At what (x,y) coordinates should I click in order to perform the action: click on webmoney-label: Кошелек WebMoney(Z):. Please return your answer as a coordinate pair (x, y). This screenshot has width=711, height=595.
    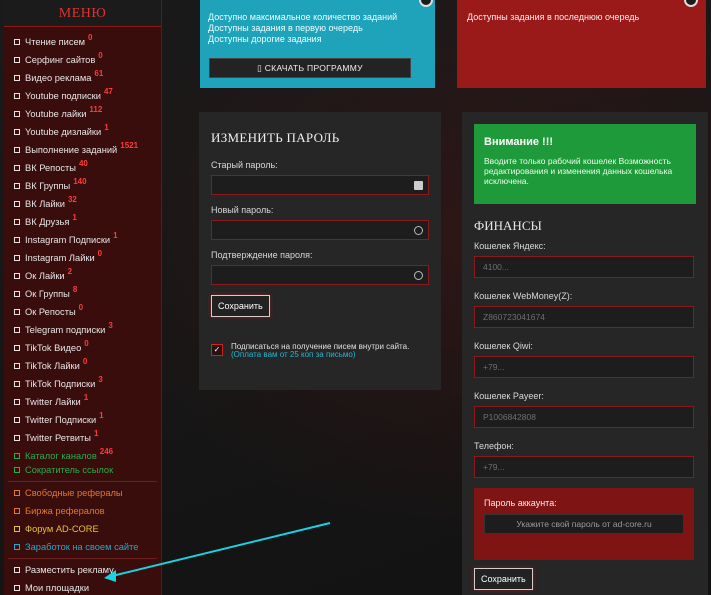
    Looking at the image, I should click on (523, 296).